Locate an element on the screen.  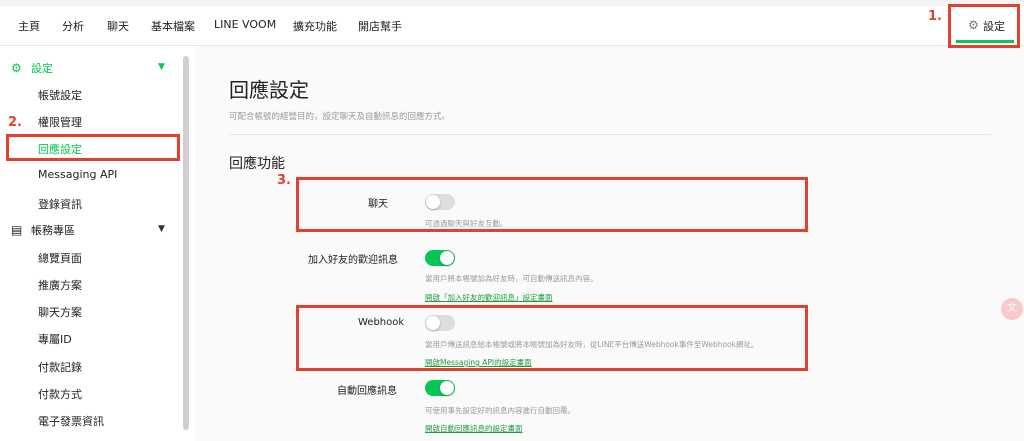
welcome-message-toggle is located at coordinates (440, 258).